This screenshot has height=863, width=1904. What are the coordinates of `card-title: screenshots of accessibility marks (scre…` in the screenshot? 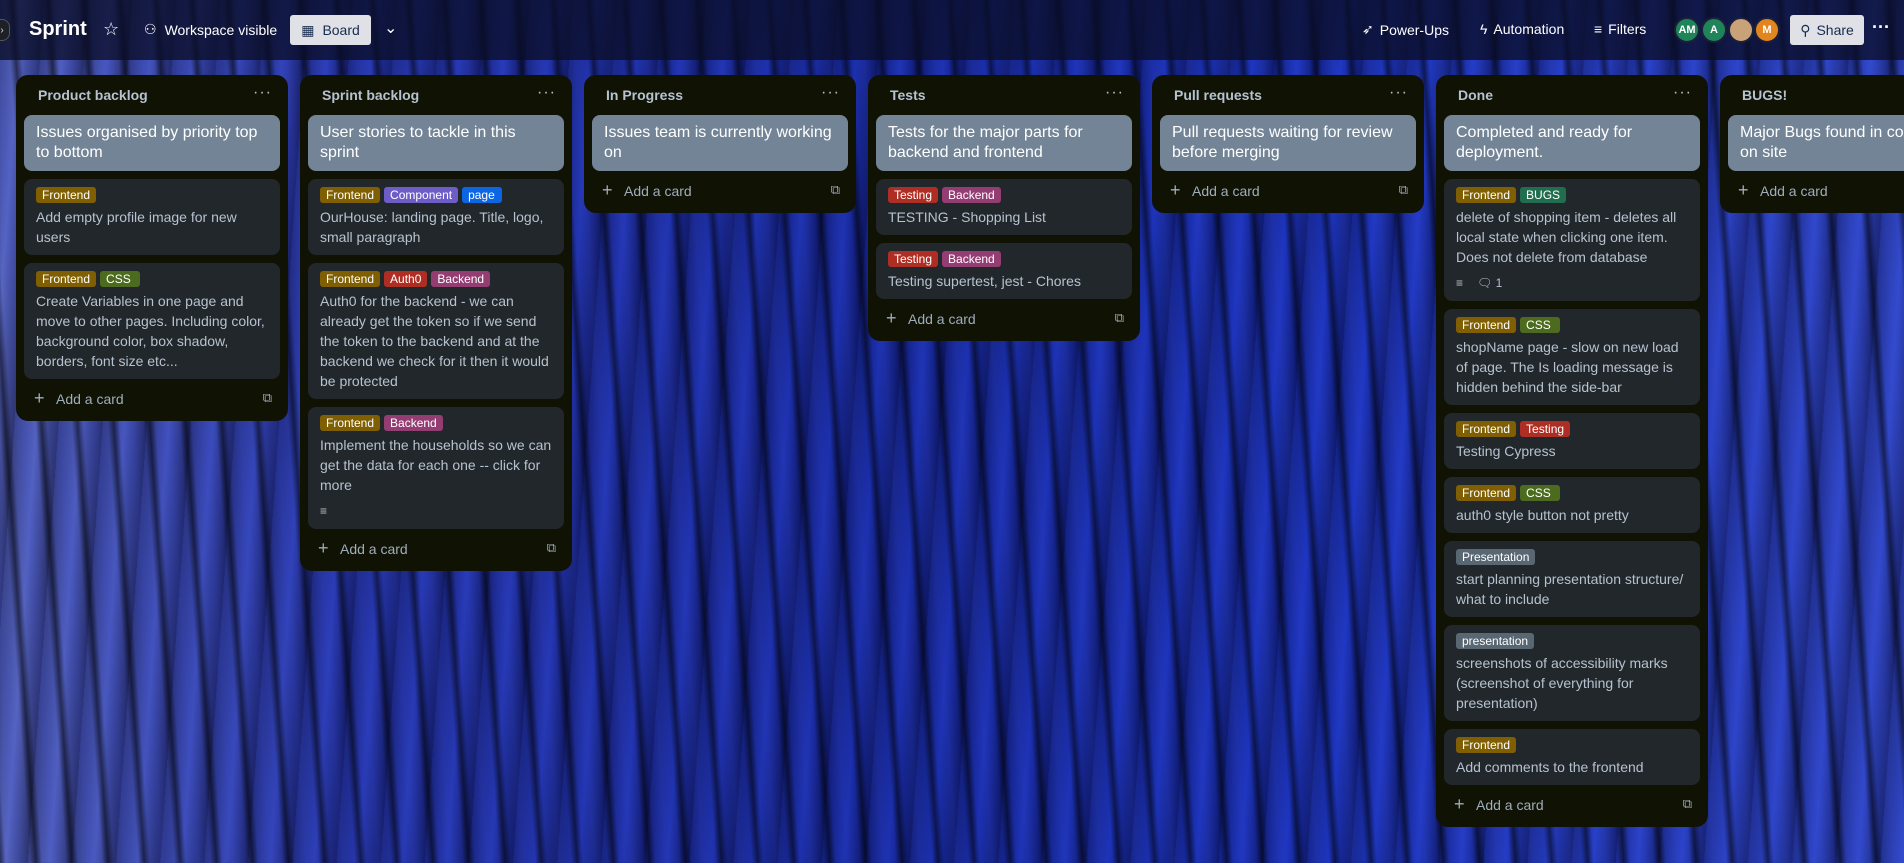 It's located at (1562, 683).